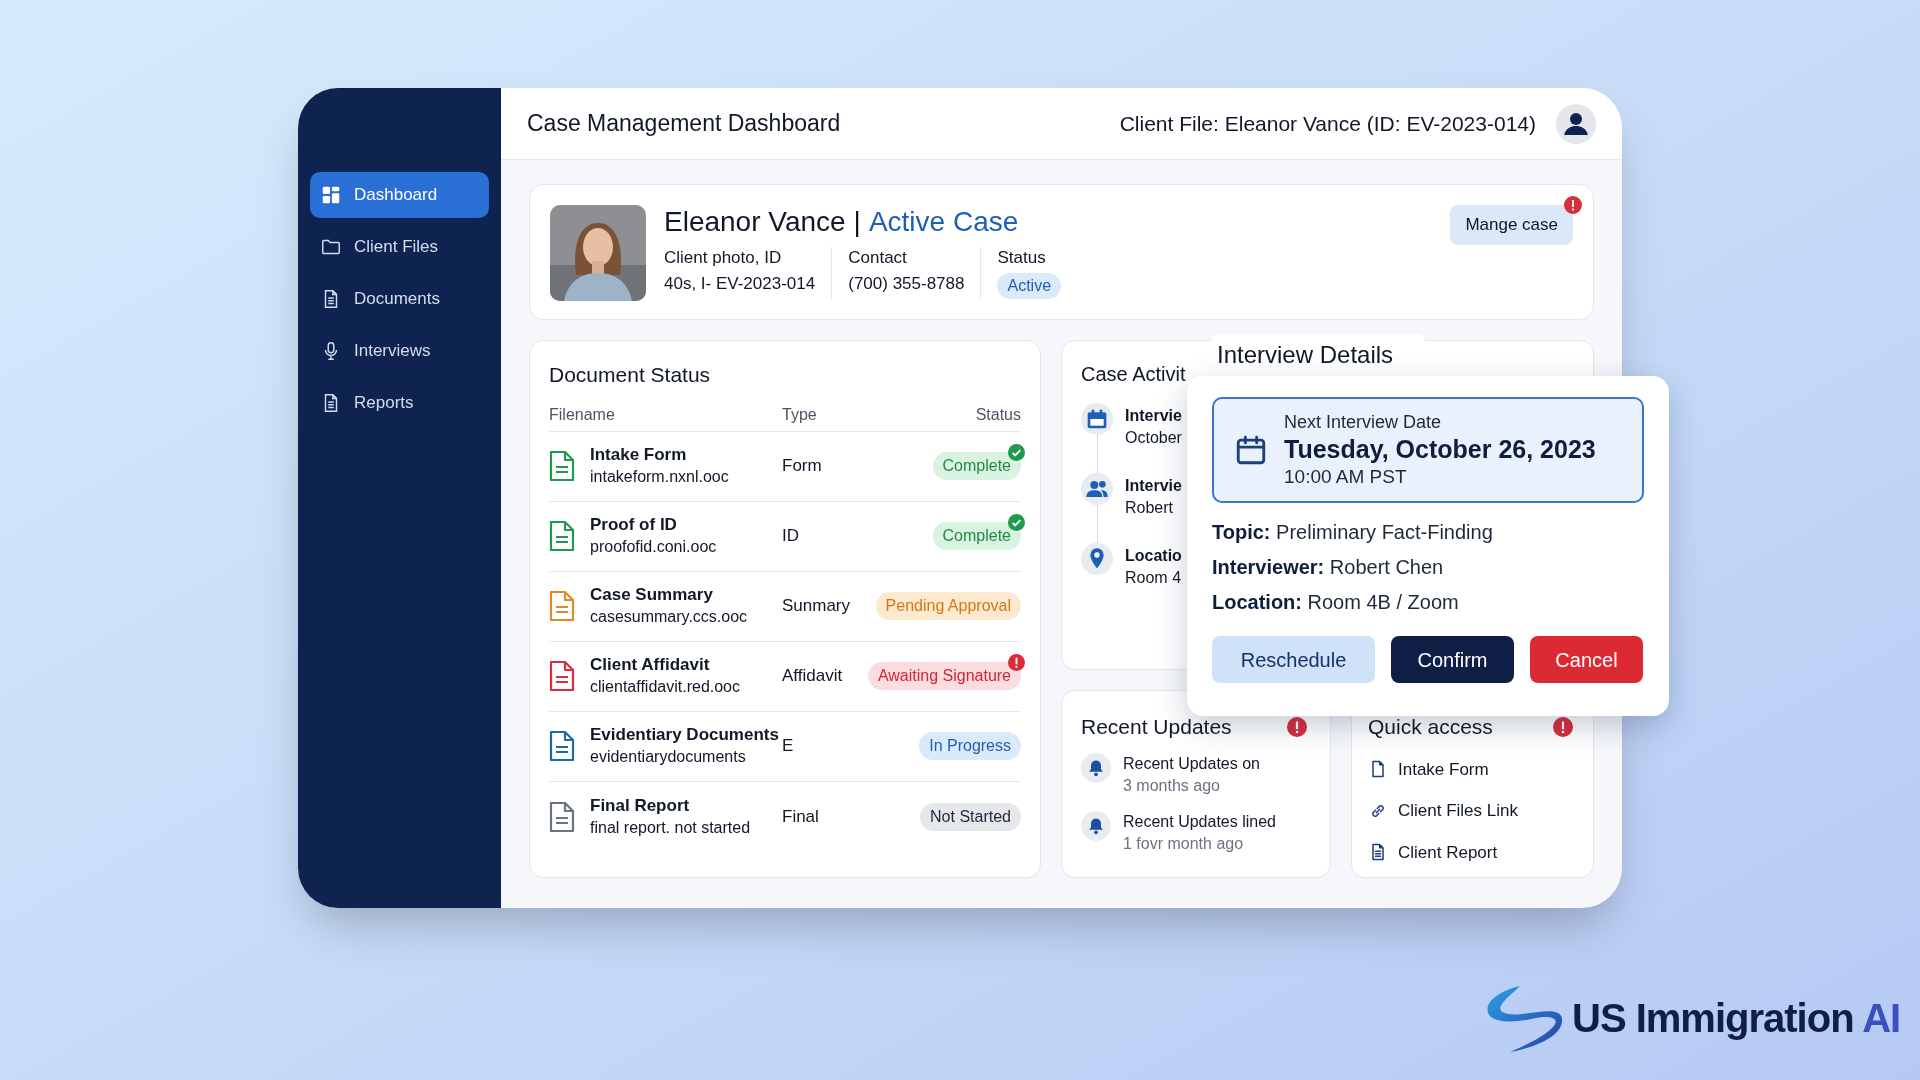  Describe the element at coordinates (970, 816) in the screenshot. I see `status-badge: Not Started` at that location.